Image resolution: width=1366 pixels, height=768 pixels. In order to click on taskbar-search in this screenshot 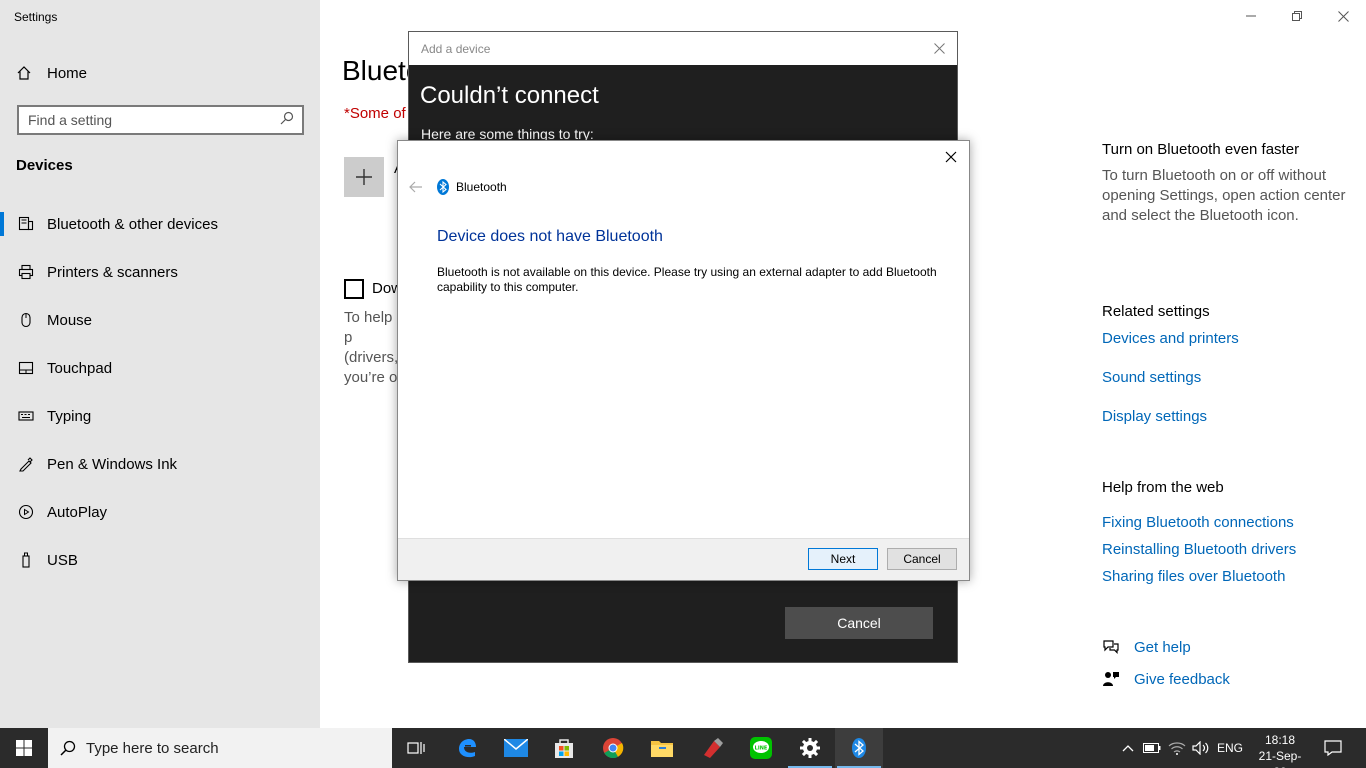, I will do `click(220, 748)`.